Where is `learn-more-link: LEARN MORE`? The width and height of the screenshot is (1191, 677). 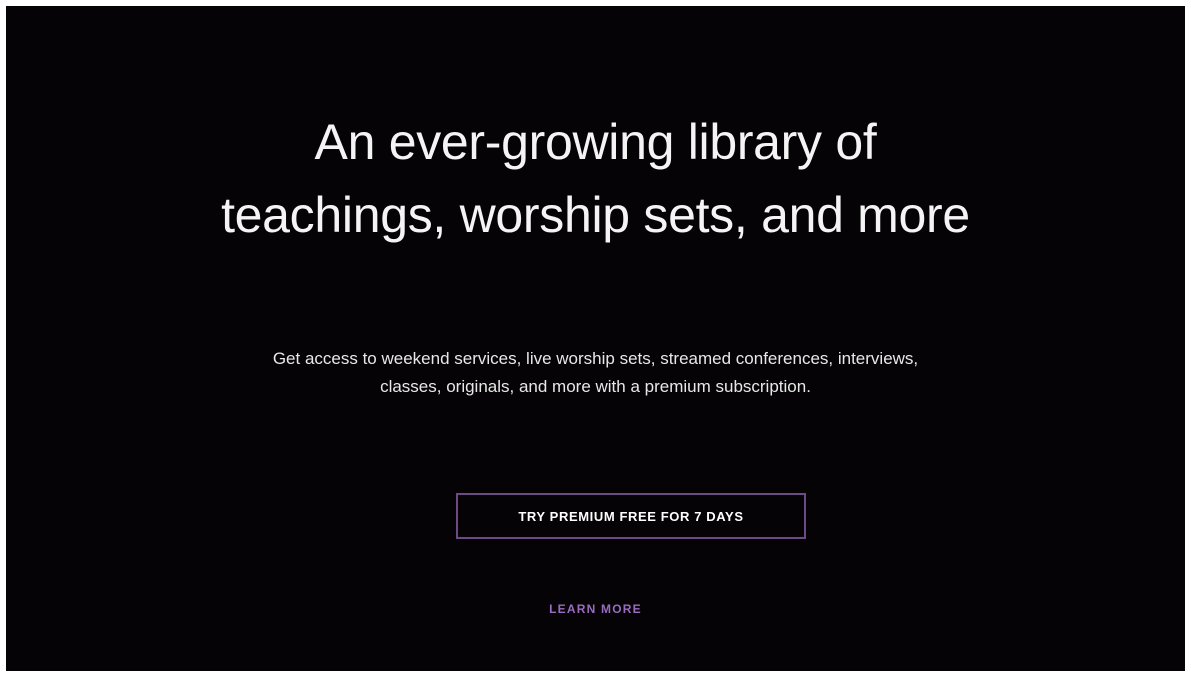 learn-more-link: LEARN MORE is located at coordinates (595, 609).